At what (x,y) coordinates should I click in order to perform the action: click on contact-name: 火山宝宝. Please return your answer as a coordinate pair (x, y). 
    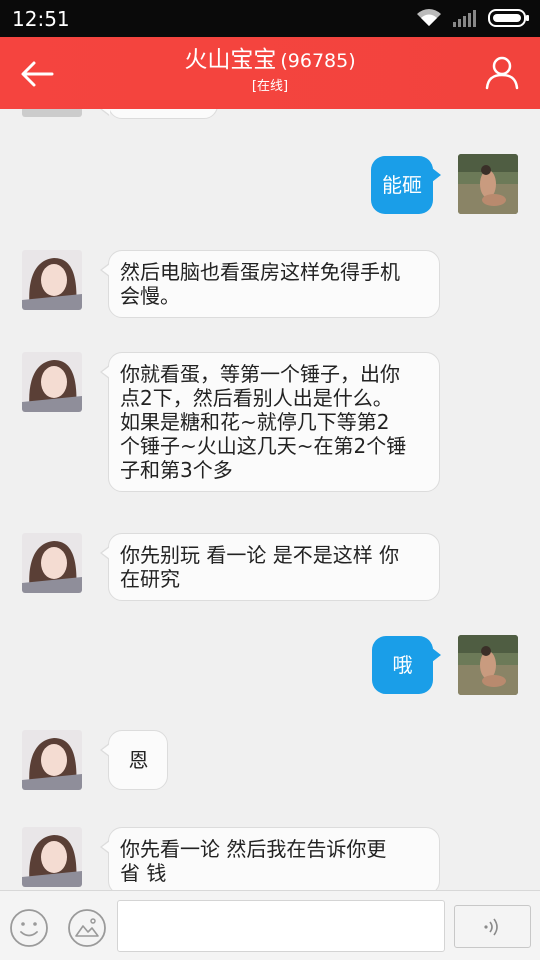
    Looking at the image, I should click on (230, 60).